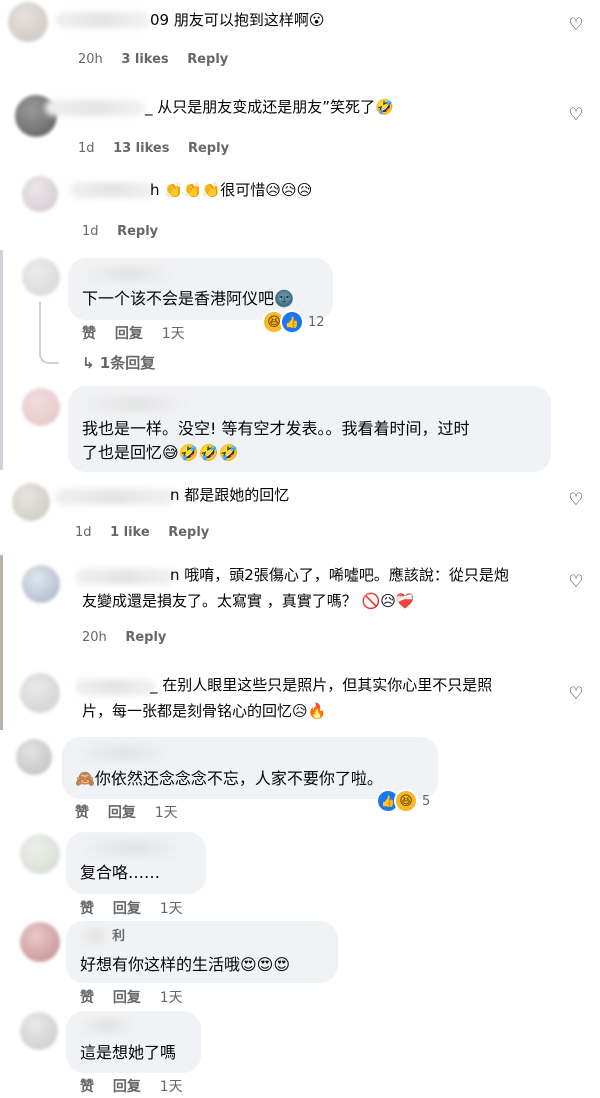  I want to click on comment-text: 這是想她了嗎, so click(128, 1052).